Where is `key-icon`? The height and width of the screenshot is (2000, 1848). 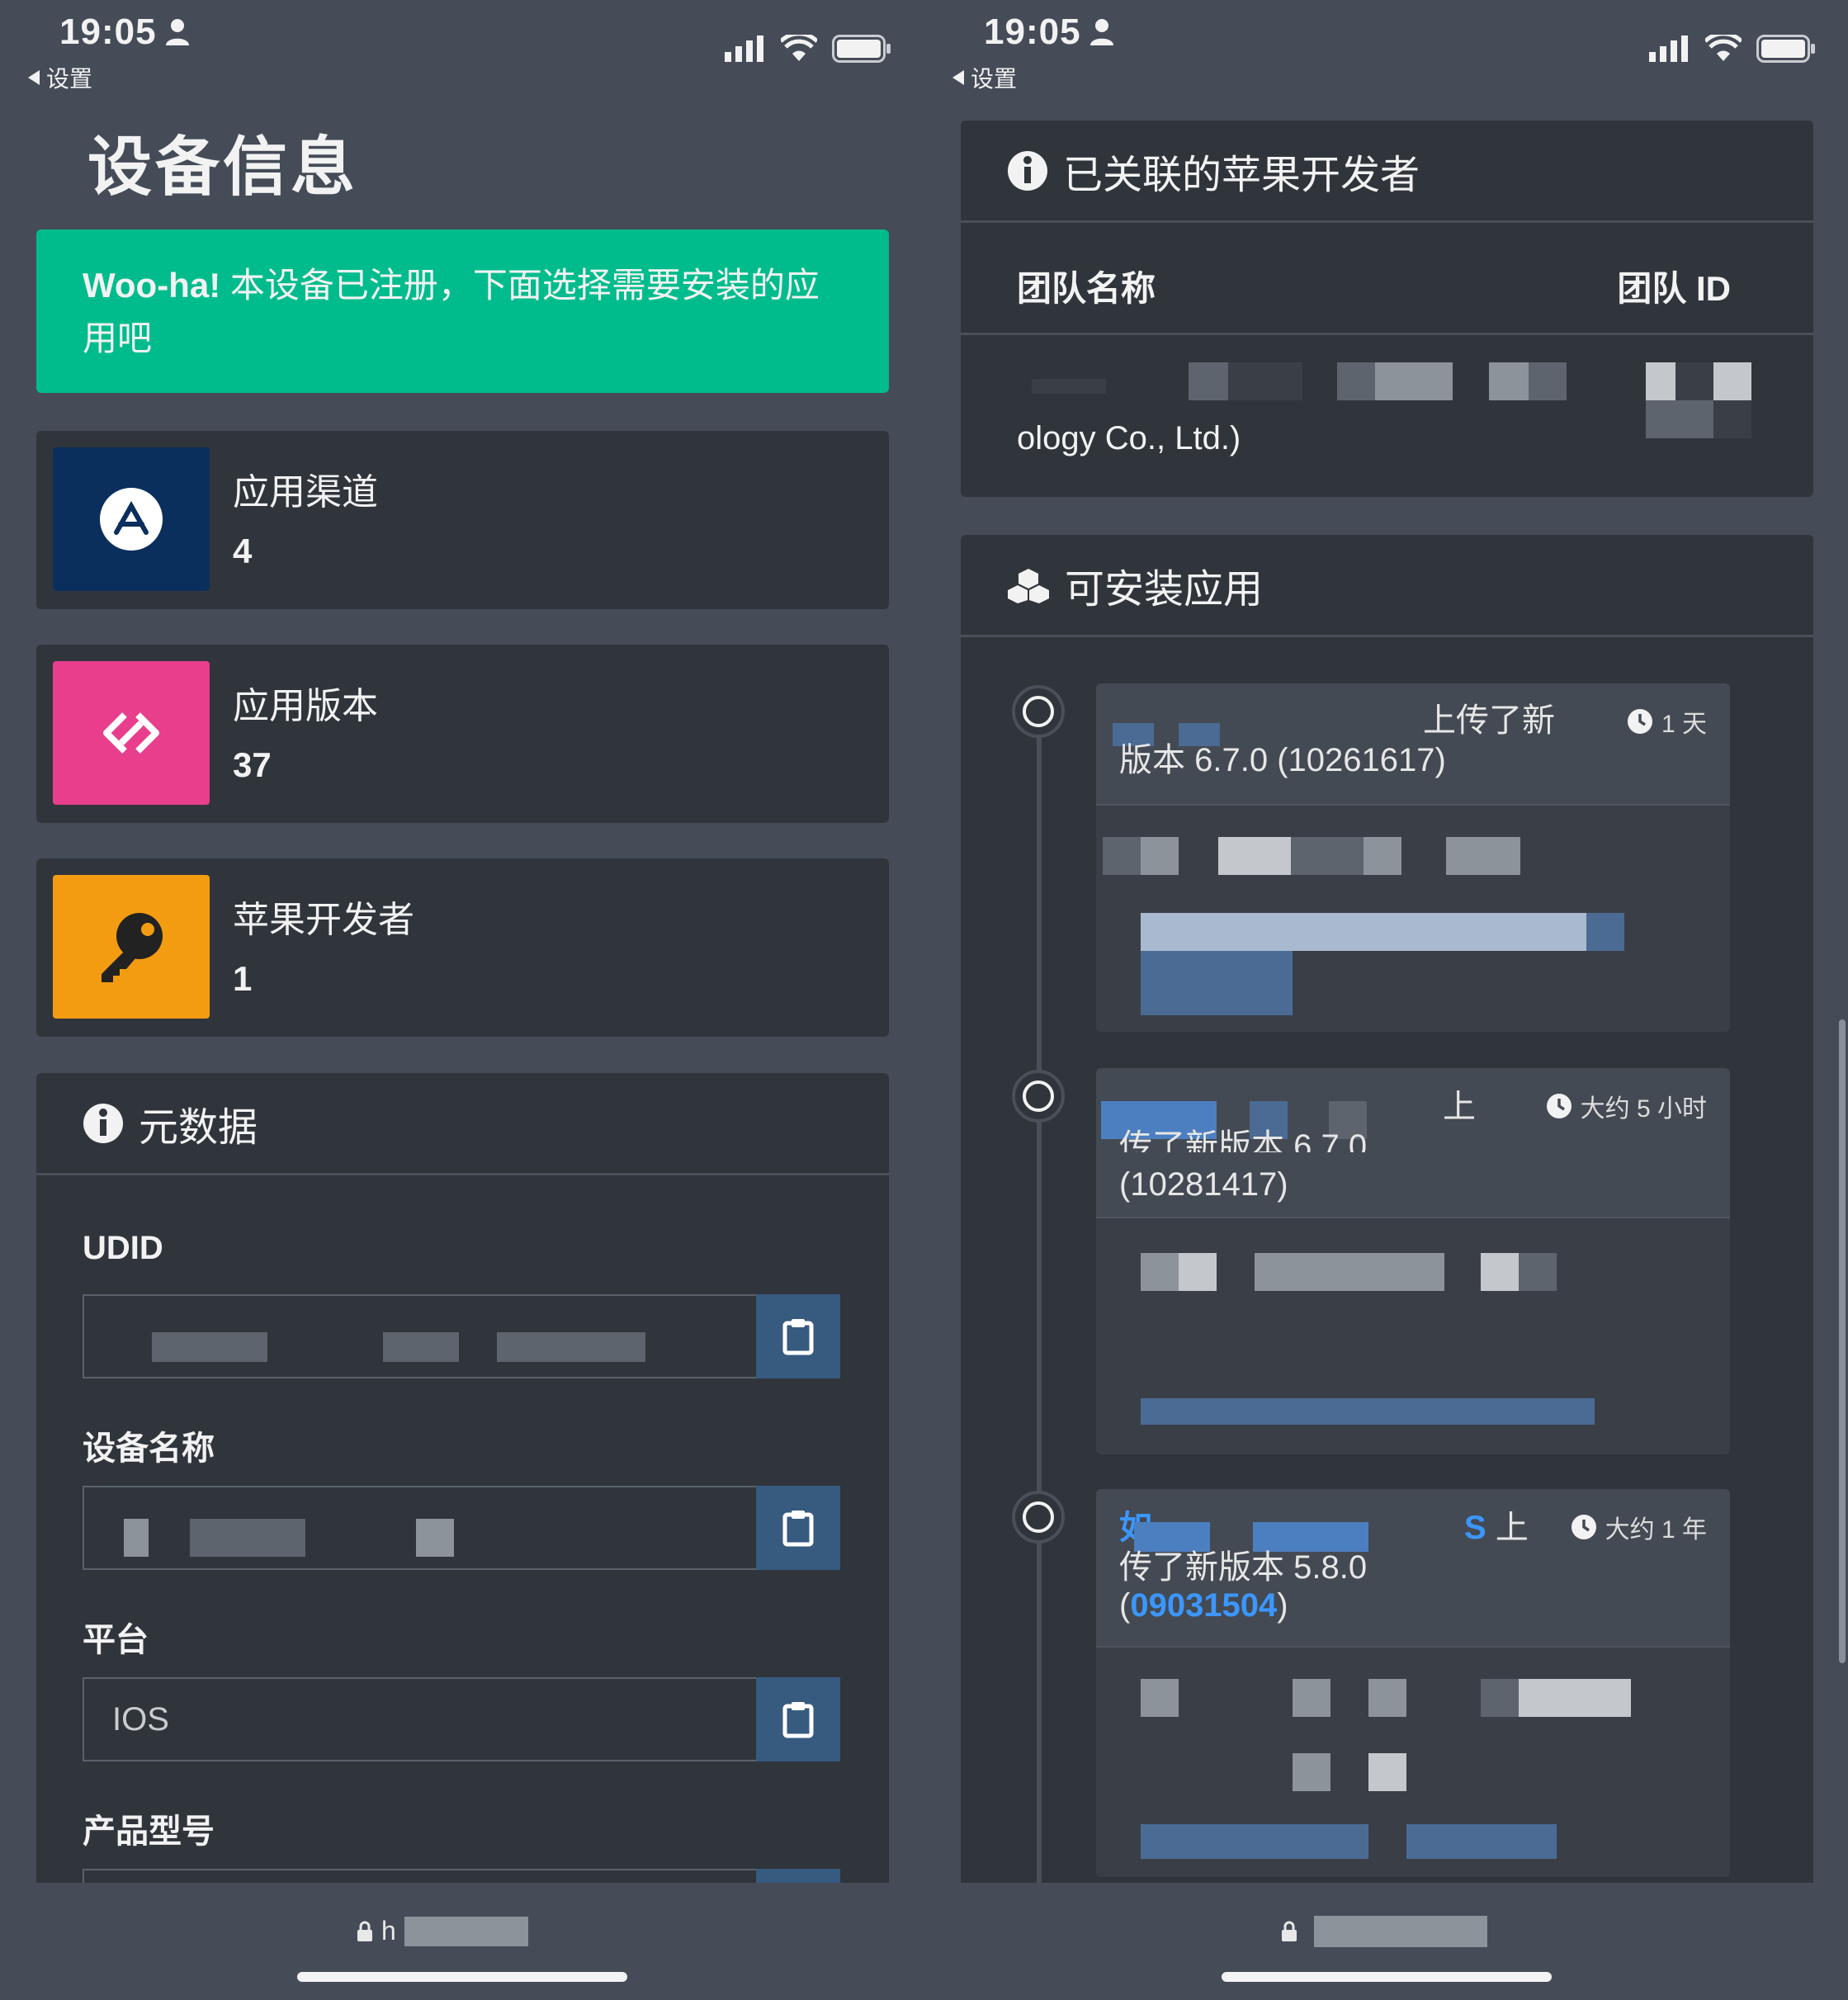
key-icon is located at coordinates (131, 947).